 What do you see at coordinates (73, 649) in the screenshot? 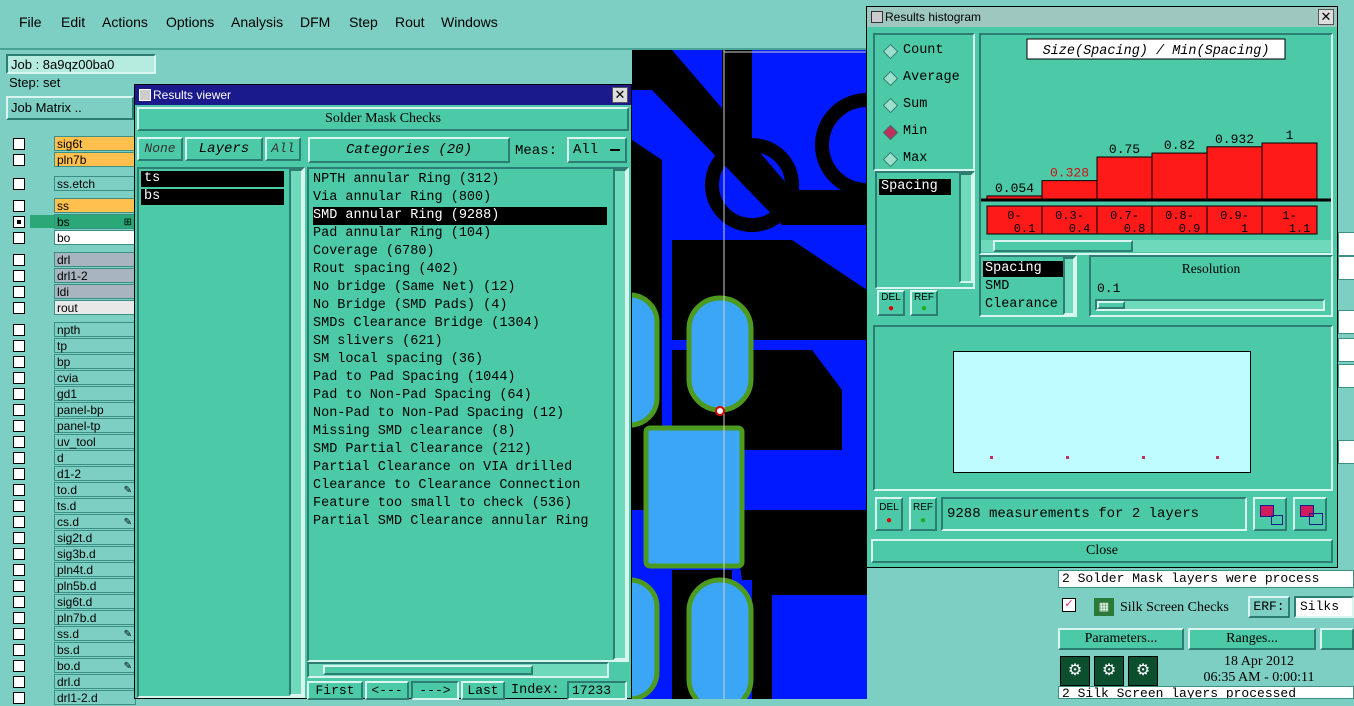
I see `layer-row: bs.d` at bounding box center [73, 649].